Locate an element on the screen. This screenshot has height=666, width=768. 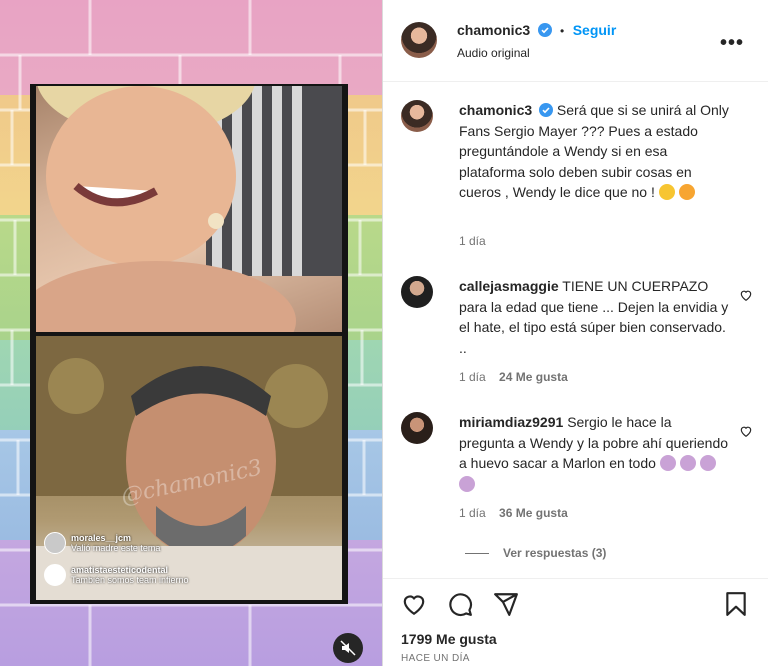
comment-likes: 36 Me gusta is located at coordinates (533, 513).